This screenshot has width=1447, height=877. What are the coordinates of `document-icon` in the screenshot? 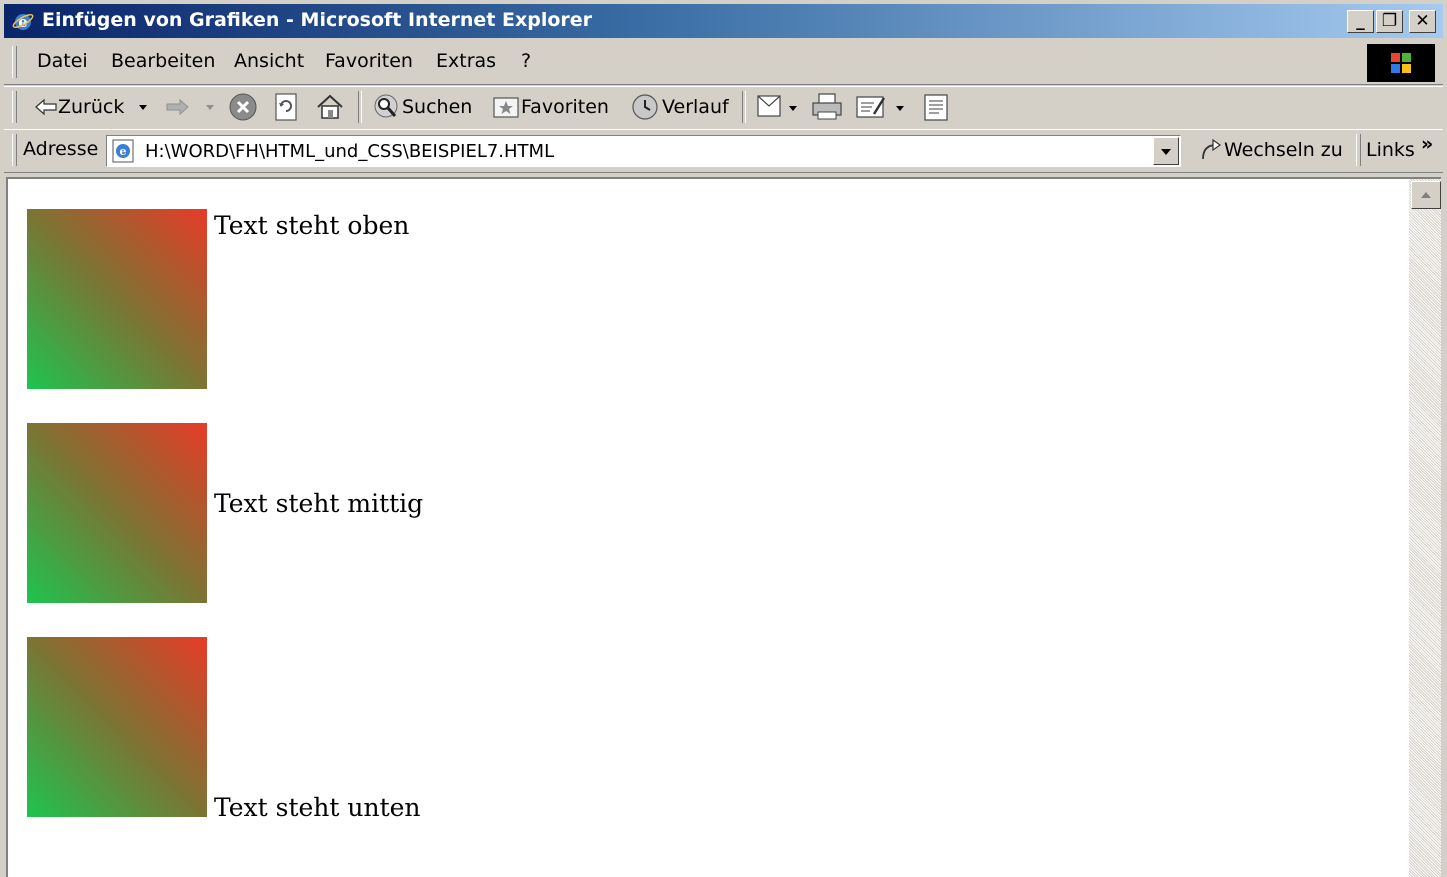 It's located at (936, 107).